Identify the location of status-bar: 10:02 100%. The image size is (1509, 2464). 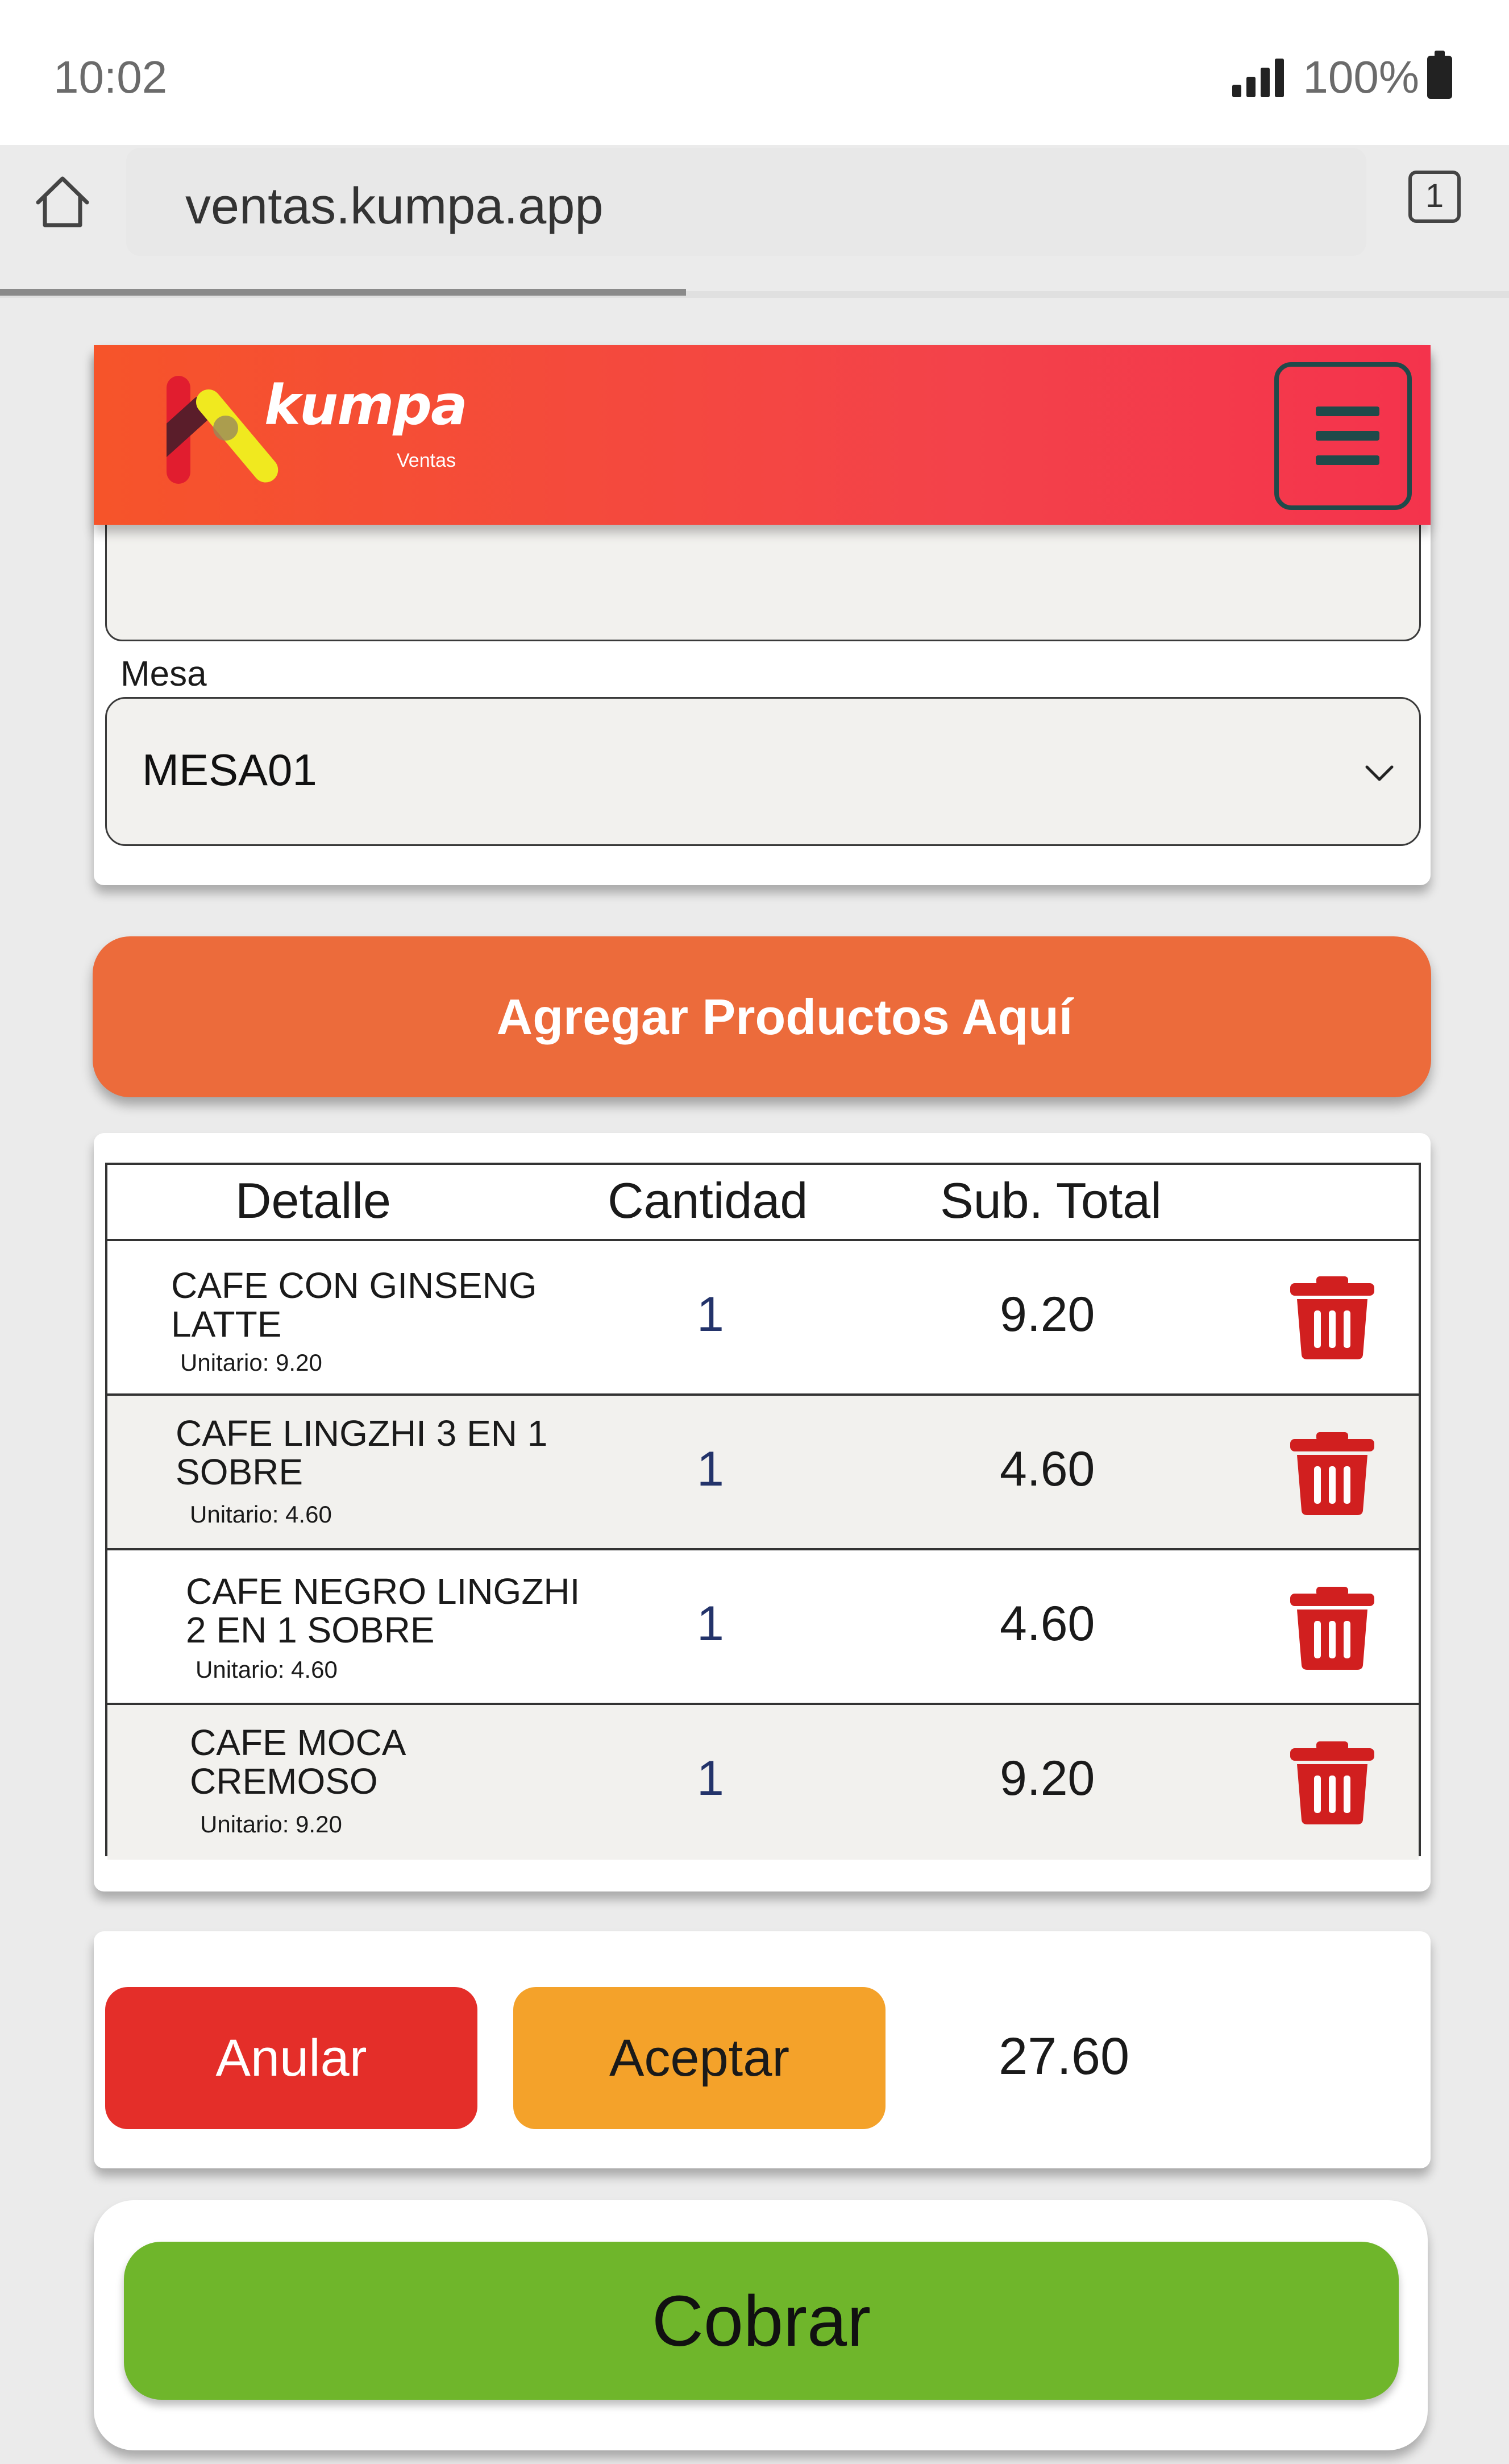
(754, 72).